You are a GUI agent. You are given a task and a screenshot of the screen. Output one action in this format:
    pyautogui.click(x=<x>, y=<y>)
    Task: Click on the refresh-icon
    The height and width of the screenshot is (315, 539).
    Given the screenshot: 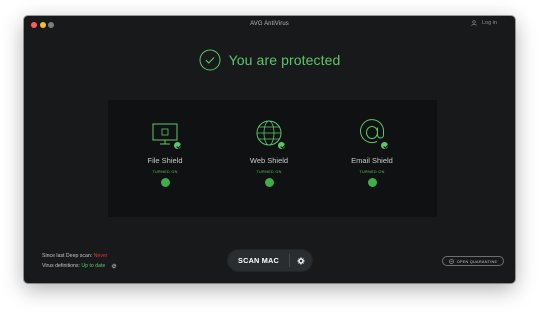 What is the action you would take?
    pyautogui.click(x=114, y=265)
    